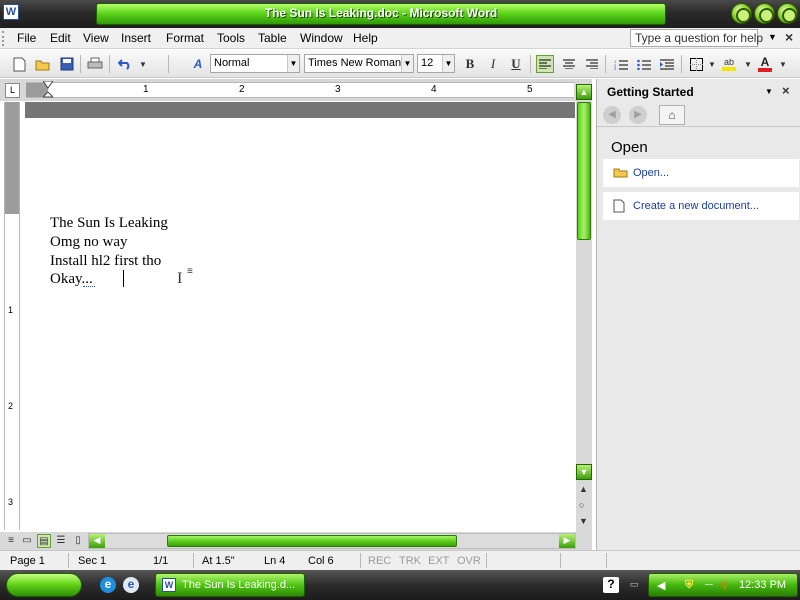 The height and width of the screenshot is (600, 800). I want to click on menu-file: File, so click(26, 38).